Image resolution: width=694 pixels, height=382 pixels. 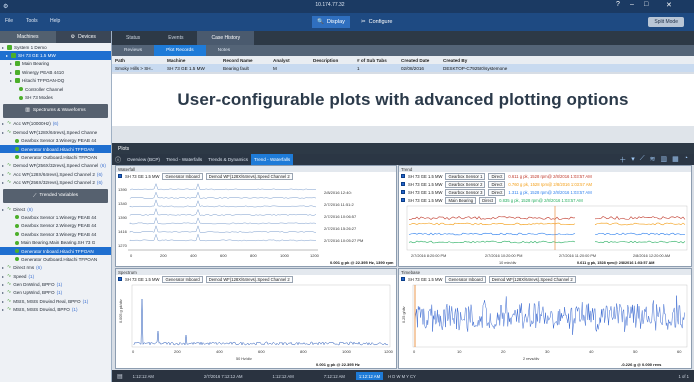 I want to click on tab-reviews: Reviews, so click(x=133, y=50).